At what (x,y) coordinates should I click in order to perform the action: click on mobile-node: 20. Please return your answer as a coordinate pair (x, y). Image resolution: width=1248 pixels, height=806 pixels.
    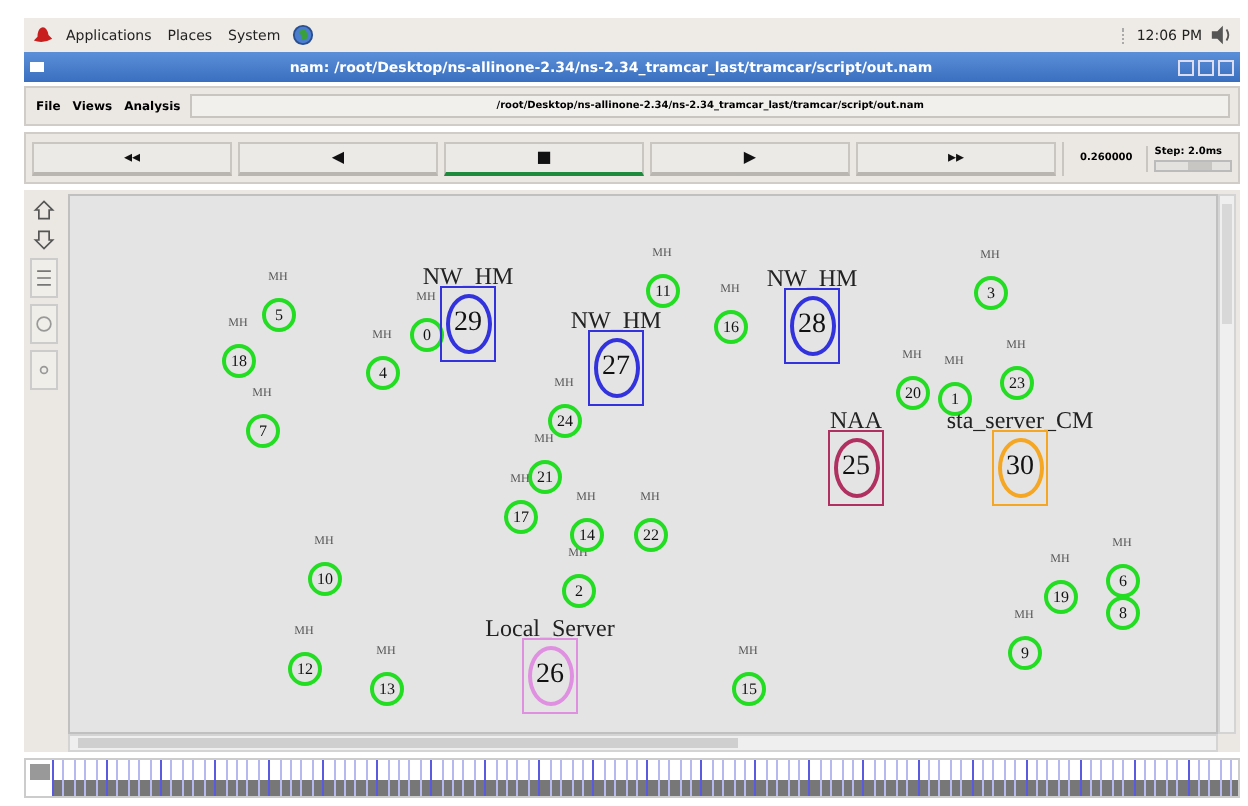
    Looking at the image, I should click on (913, 393).